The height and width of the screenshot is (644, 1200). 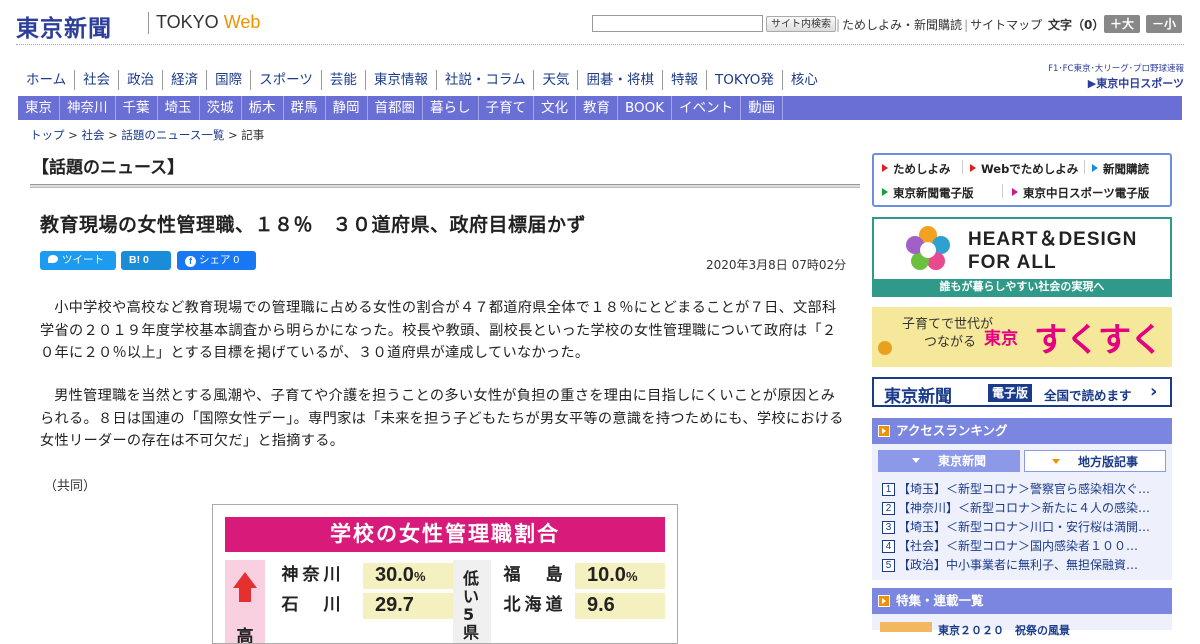 What do you see at coordinates (804, 80) in the screenshot?
I see `main-nav-item: 核心` at bounding box center [804, 80].